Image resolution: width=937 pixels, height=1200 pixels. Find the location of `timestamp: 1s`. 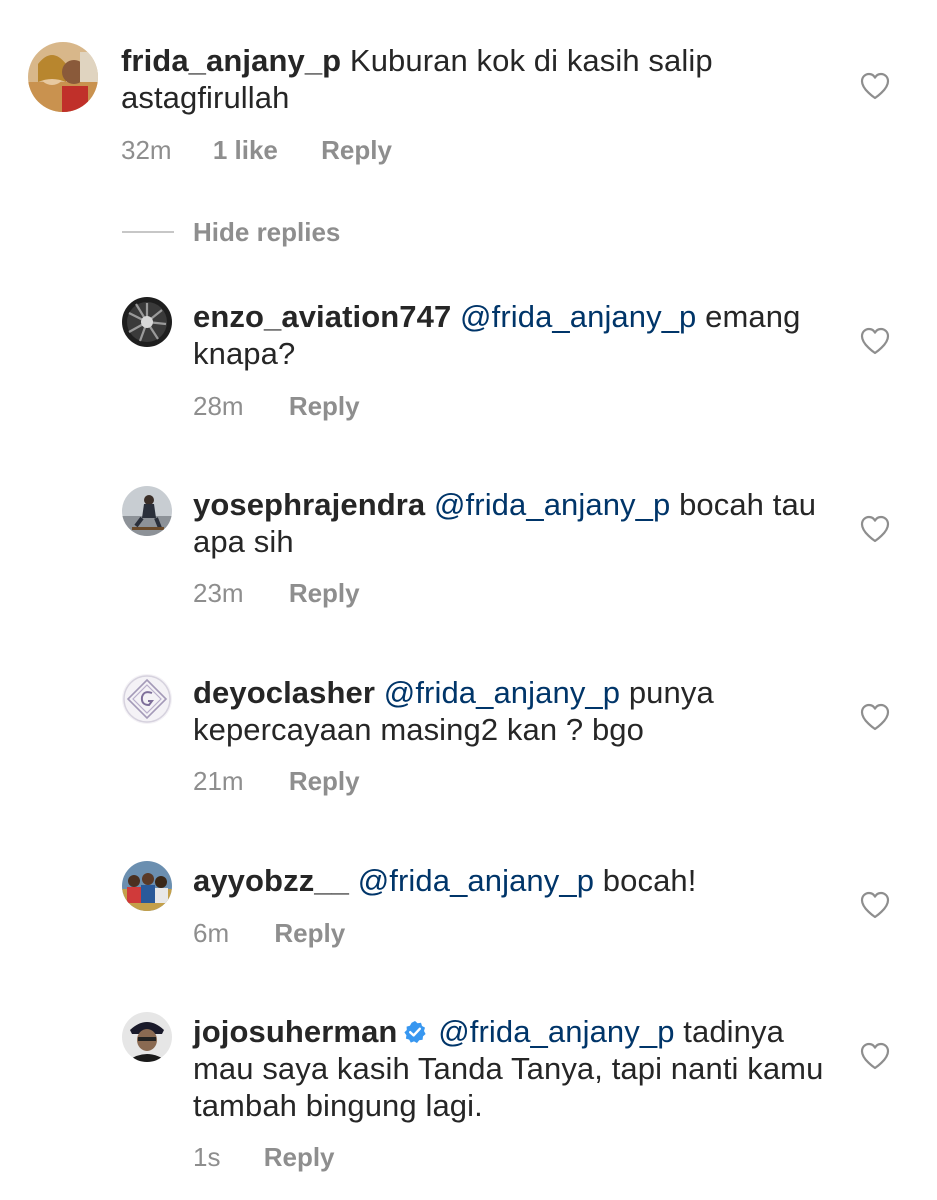

timestamp: 1s is located at coordinates (207, 1157).